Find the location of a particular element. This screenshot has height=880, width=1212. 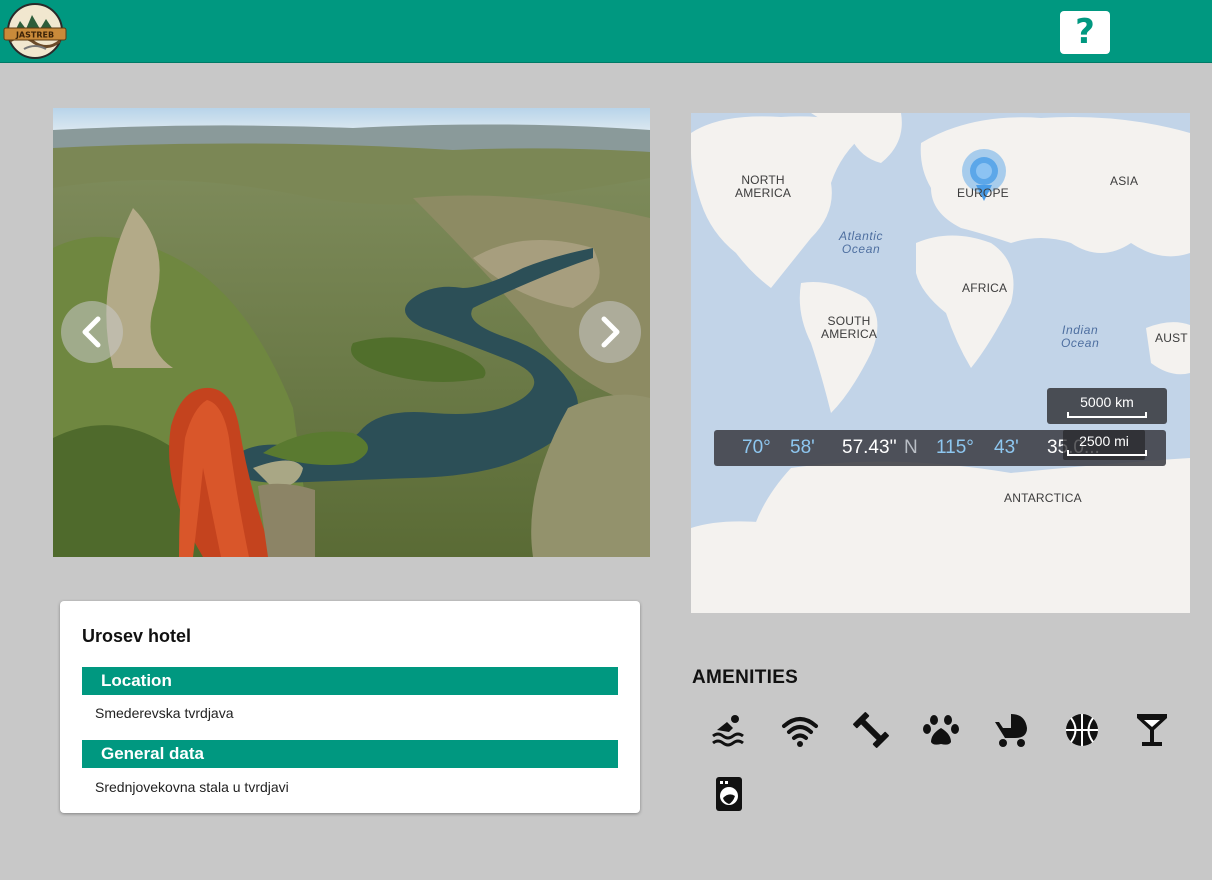

lat-direction: N is located at coordinates (911, 447).